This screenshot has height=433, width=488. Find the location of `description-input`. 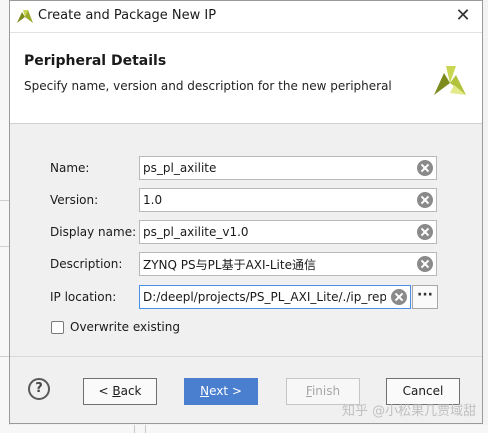

description-input is located at coordinates (274, 264).